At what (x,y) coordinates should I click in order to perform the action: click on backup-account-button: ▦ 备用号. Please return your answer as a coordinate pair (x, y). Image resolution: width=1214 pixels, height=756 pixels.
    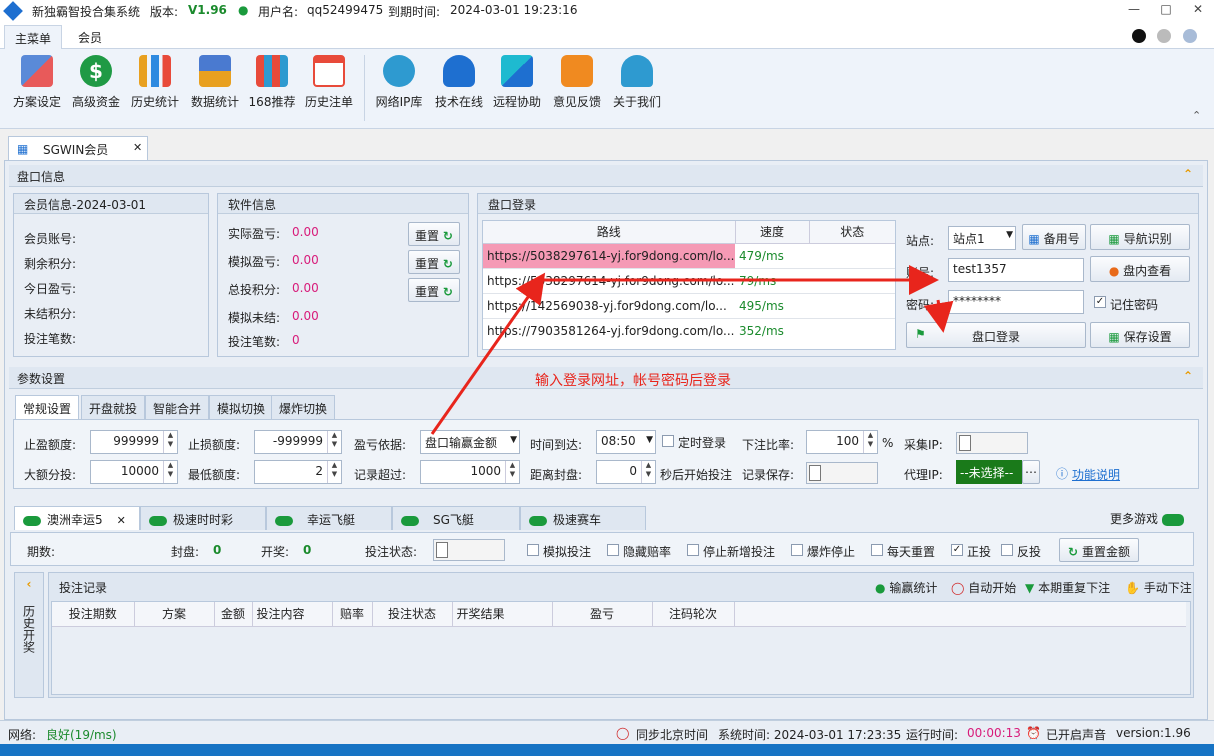
    Looking at the image, I should click on (1054, 237).